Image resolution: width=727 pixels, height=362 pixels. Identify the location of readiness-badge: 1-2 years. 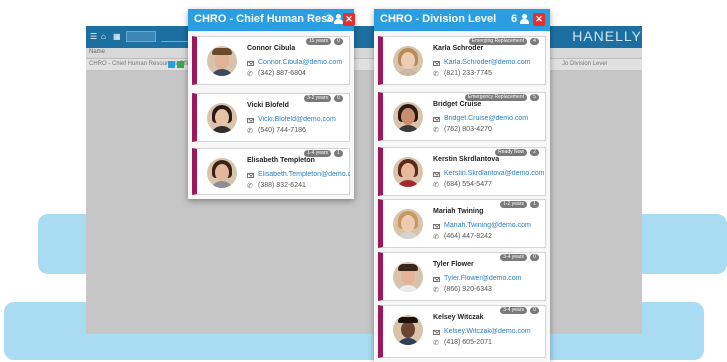
(513, 204).